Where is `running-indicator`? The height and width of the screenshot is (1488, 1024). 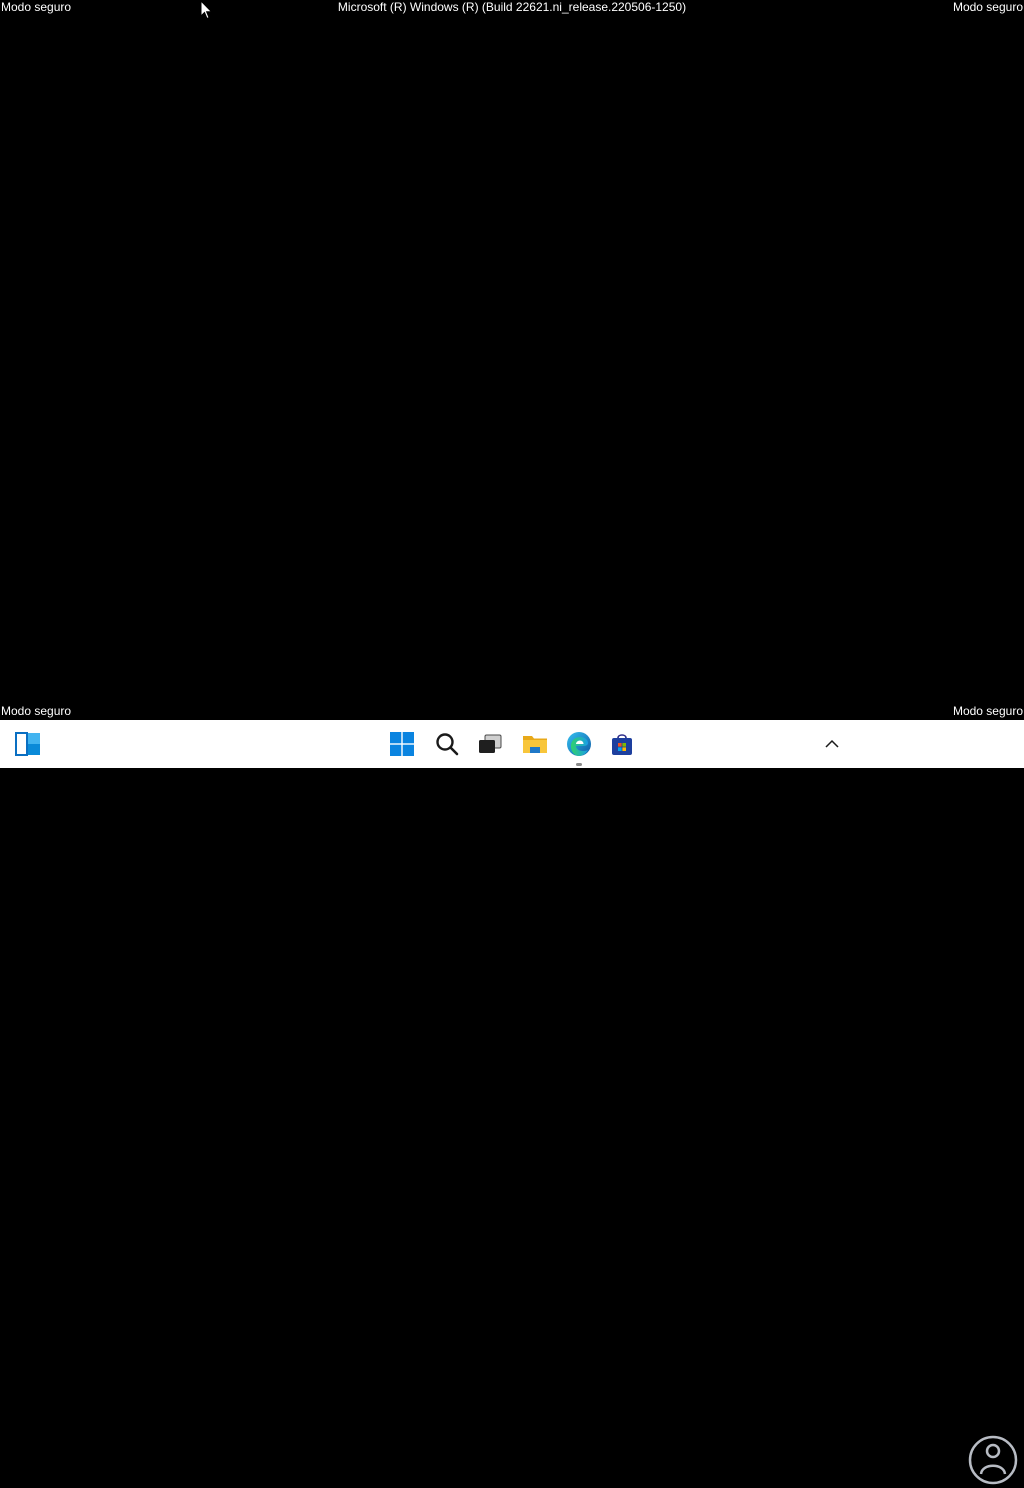 running-indicator is located at coordinates (579, 764).